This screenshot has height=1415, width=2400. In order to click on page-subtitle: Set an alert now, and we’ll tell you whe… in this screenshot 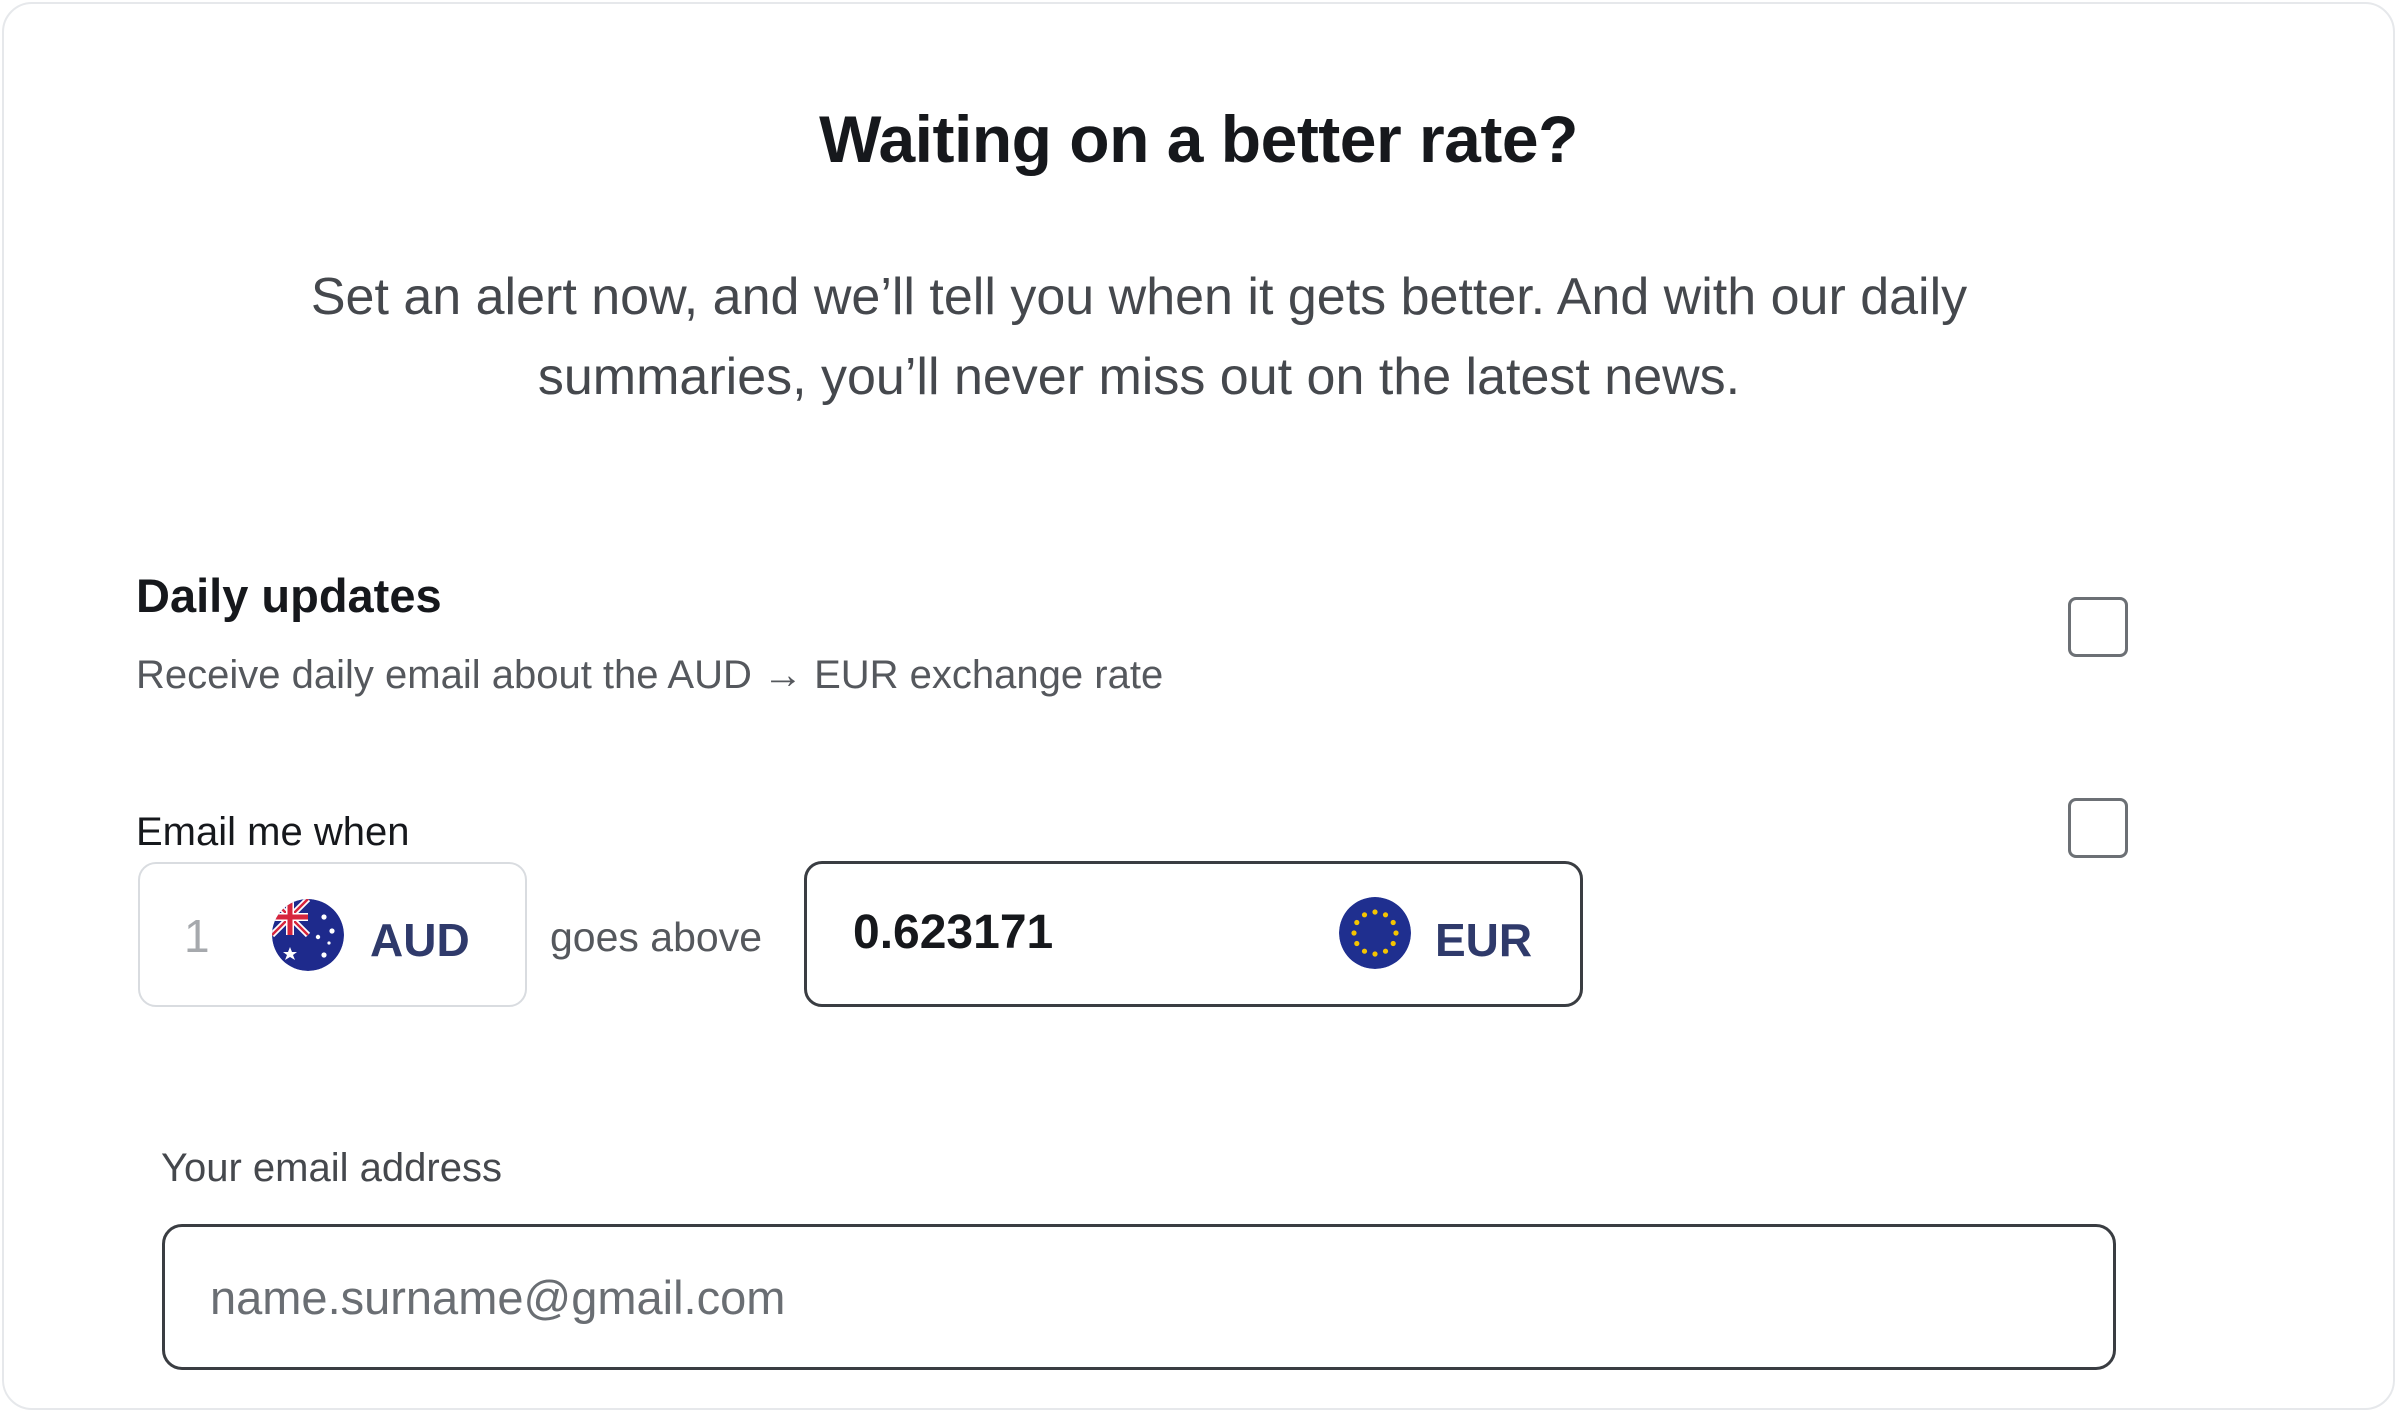, I will do `click(1139, 337)`.